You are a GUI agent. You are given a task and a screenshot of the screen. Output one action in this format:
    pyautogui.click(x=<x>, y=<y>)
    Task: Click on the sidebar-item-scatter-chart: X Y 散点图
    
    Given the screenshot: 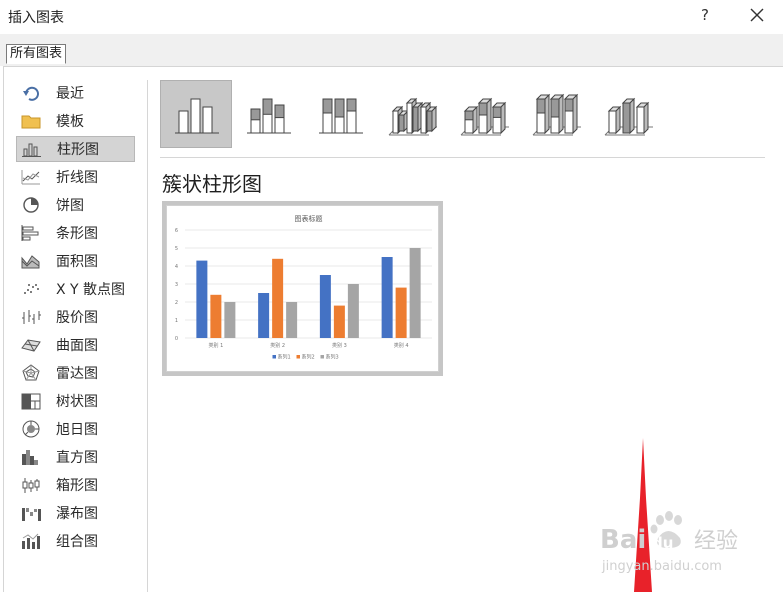 What is the action you would take?
    pyautogui.click(x=75, y=289)
    